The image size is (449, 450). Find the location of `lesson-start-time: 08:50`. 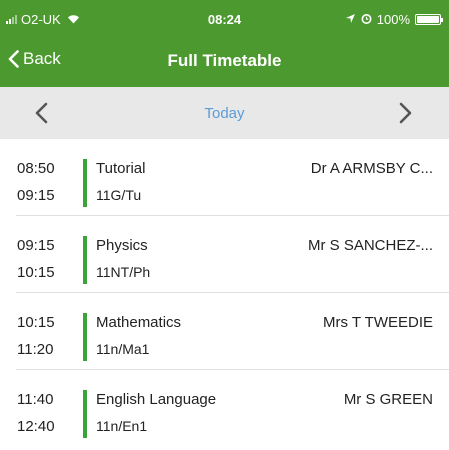

lesson-start-time: 08:50 is located at coordinates (36, 168).